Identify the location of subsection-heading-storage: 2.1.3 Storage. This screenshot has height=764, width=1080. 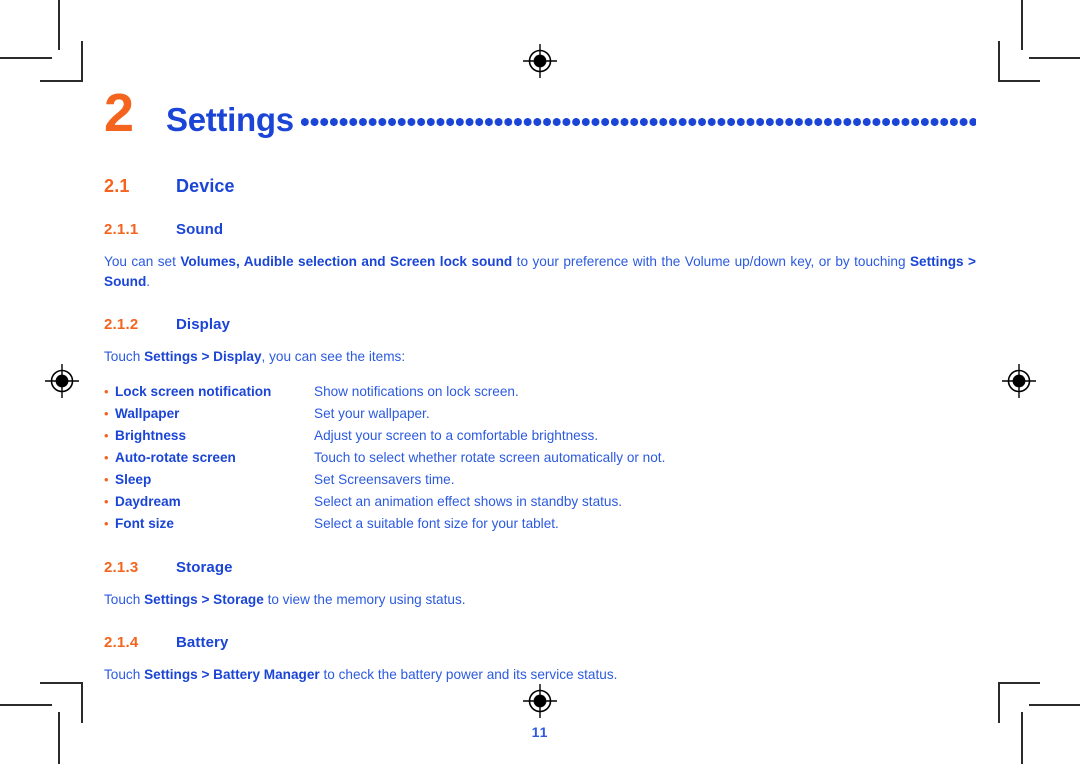
(540, 567).